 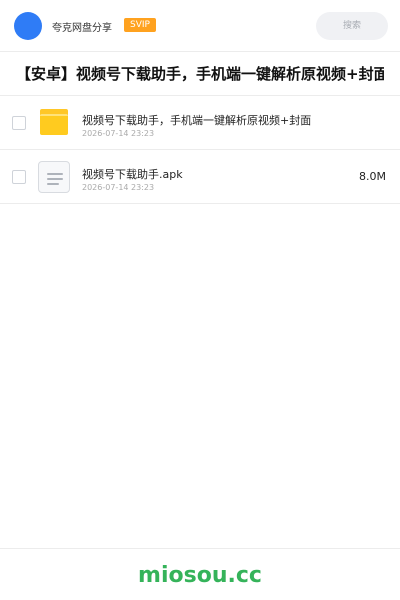 What do you see at coordinates (372, 176) in the screenshot?
I see `file-size: 8.0M` at bounding box center [372, 176].